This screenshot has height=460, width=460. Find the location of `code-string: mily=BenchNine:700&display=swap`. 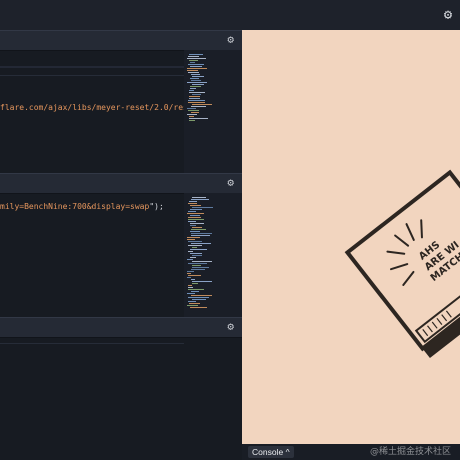

code-string: mily=BenchNine:700&display=swap is located at coordinates (75, 206).